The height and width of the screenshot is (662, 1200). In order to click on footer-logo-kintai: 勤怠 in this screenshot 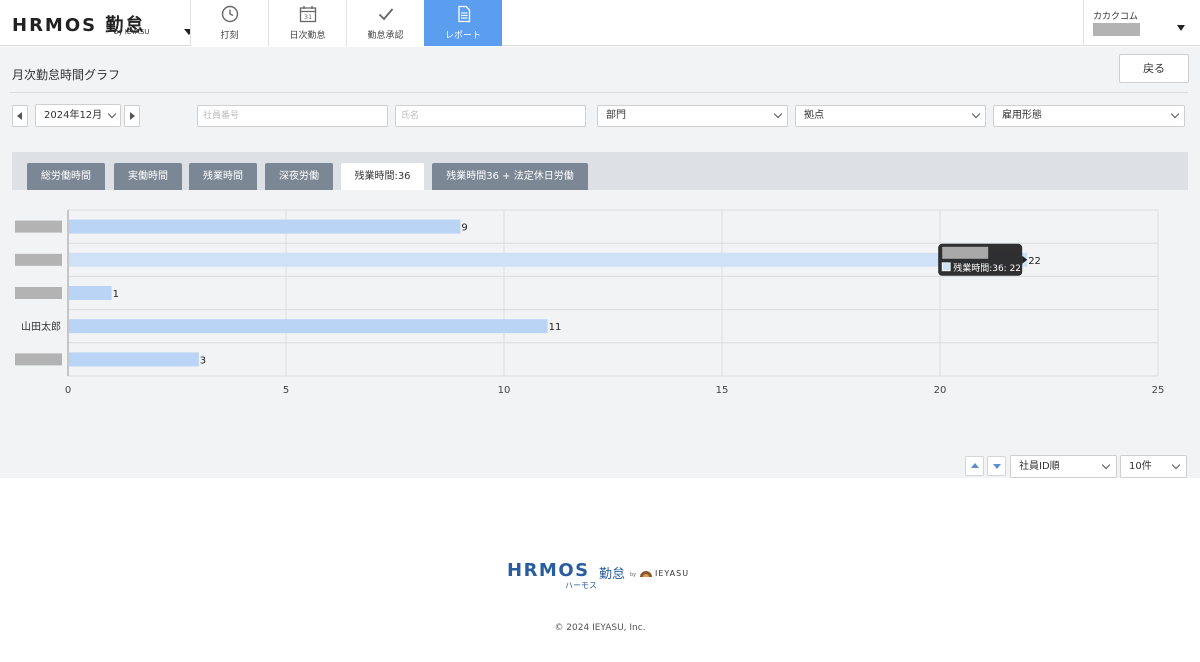, I will do `click(612, 574)`.